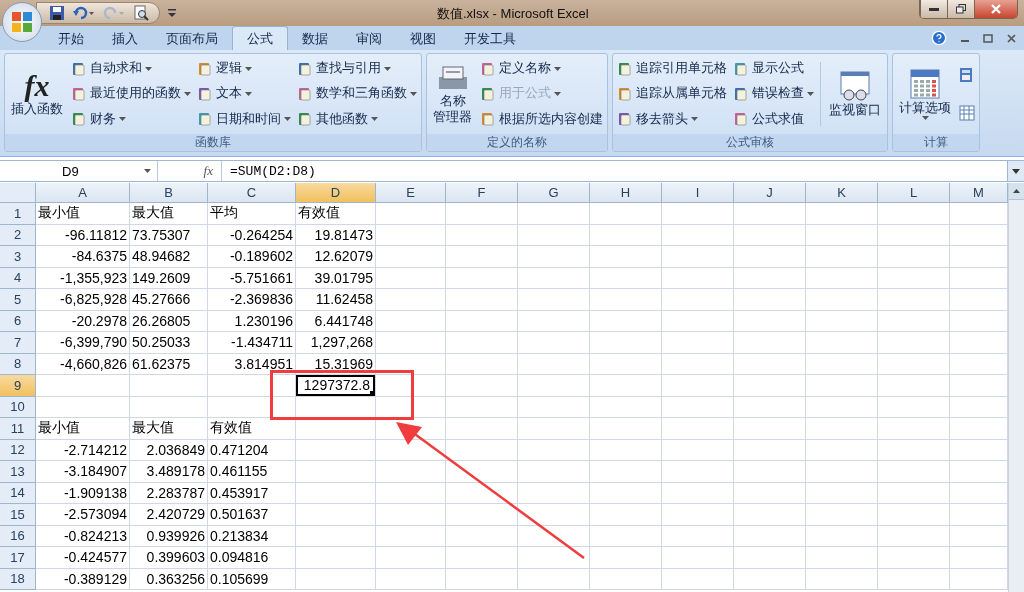  I want to click on ribbon-command: 查找与引用, so click(357, 69).